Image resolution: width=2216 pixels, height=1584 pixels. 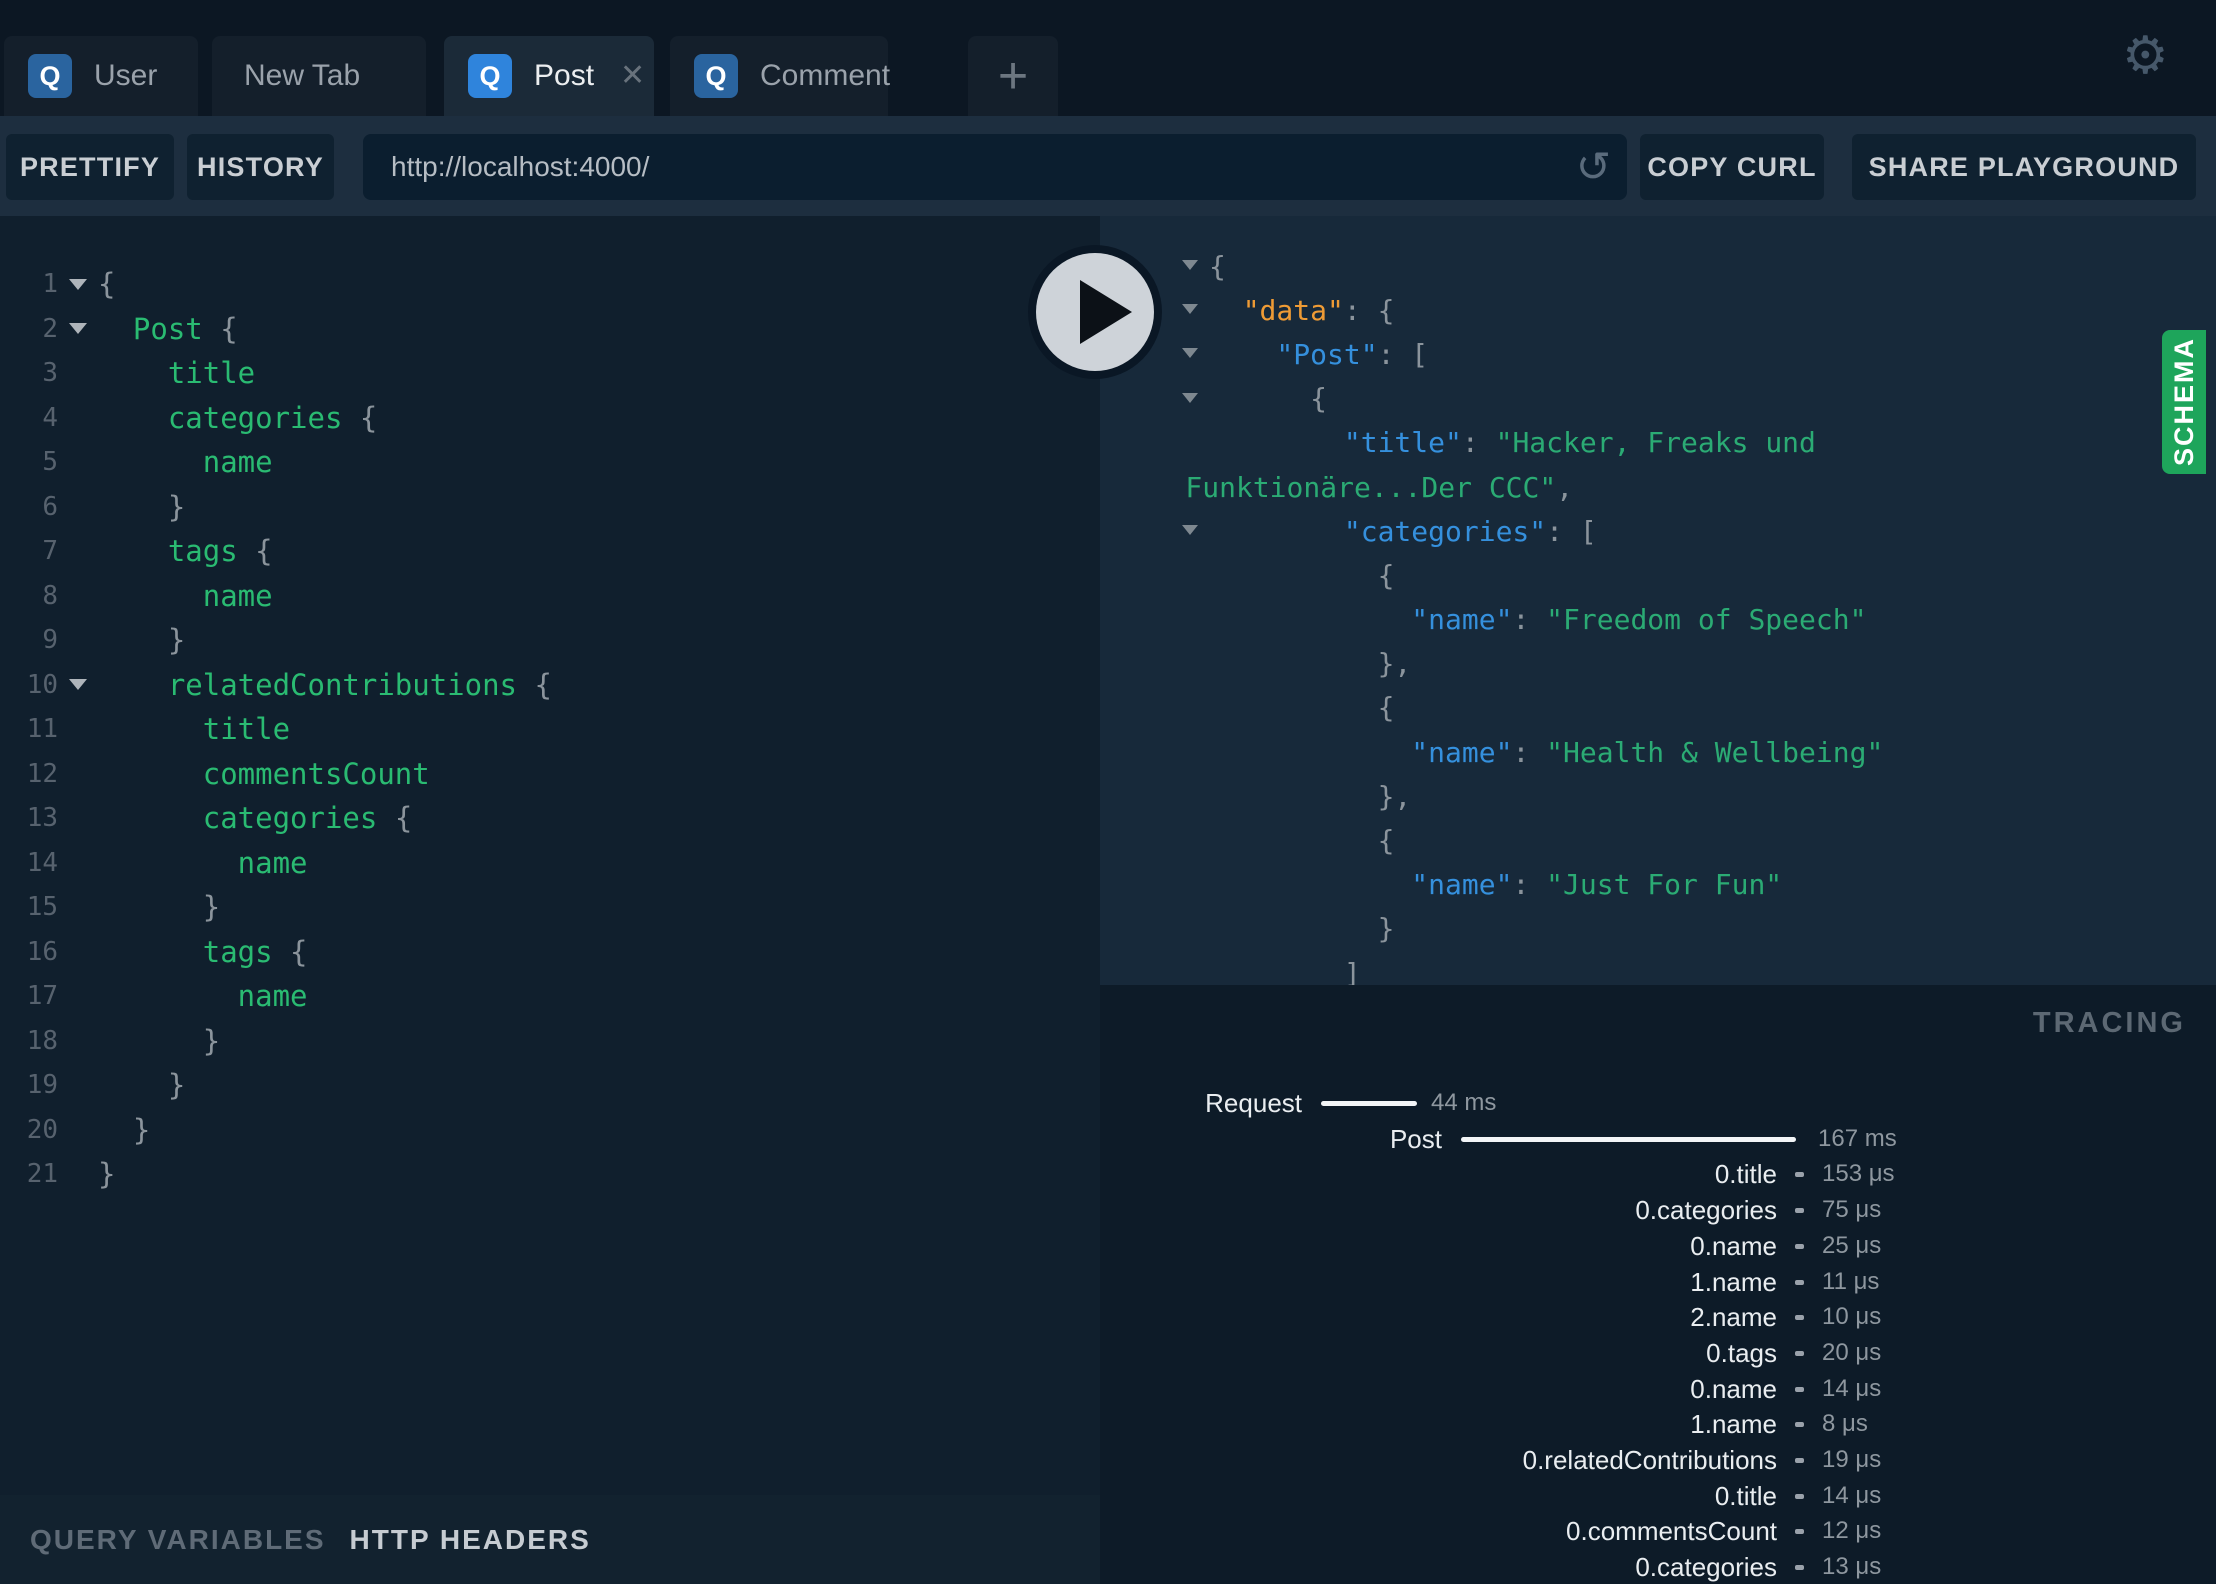 I want to click on code-text: tags {, so click(x=185, y=551).